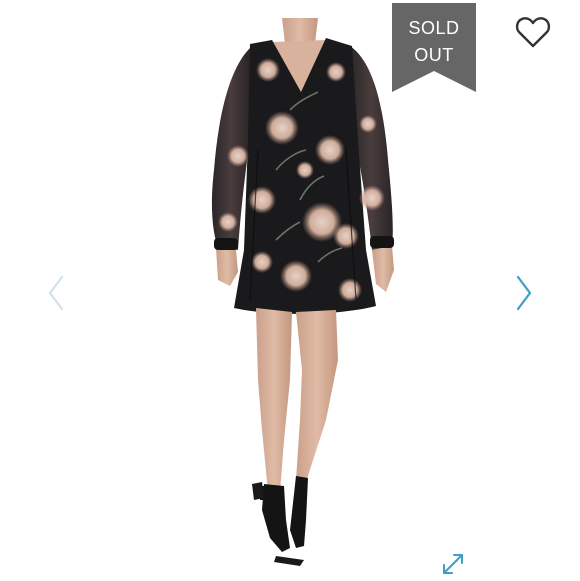 The image size is (580, 581). I want to click on heart-outline-icon, so click(533, 32).